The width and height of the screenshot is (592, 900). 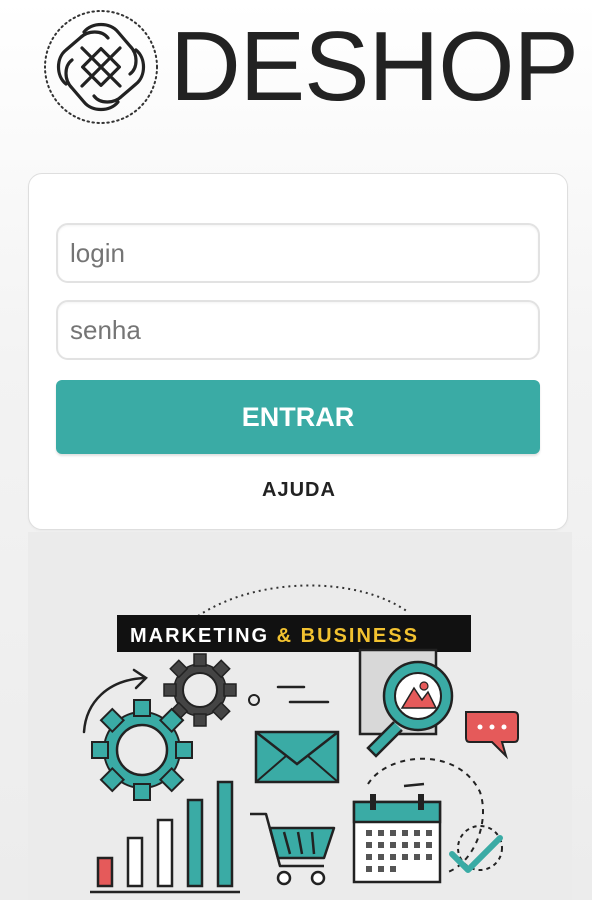 I want to click on checkmark-icon, so click(x=476, y=849).